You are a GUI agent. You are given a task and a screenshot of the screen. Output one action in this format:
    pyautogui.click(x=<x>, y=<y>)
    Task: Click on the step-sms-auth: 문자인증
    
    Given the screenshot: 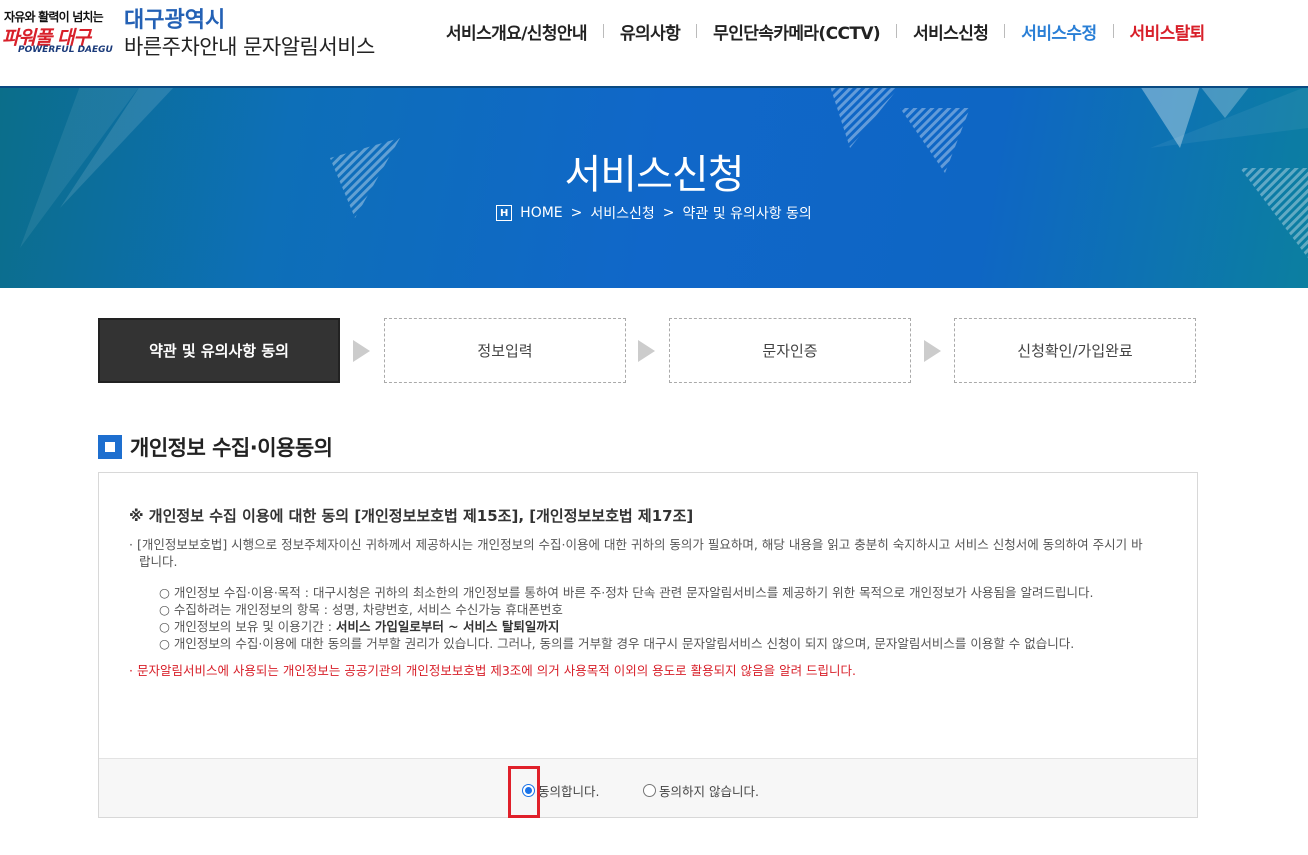 What is the action you would take?
    pyautogui.click(x=790, y=350)
    